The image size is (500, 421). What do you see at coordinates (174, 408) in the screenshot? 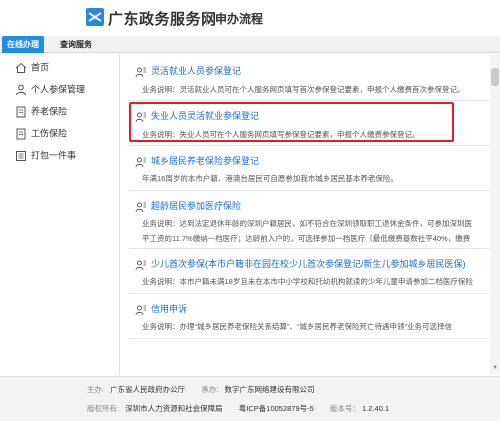
I see `copyright-value: 深圳市人力资源和社会保障局` at bounding box center [174, 408].